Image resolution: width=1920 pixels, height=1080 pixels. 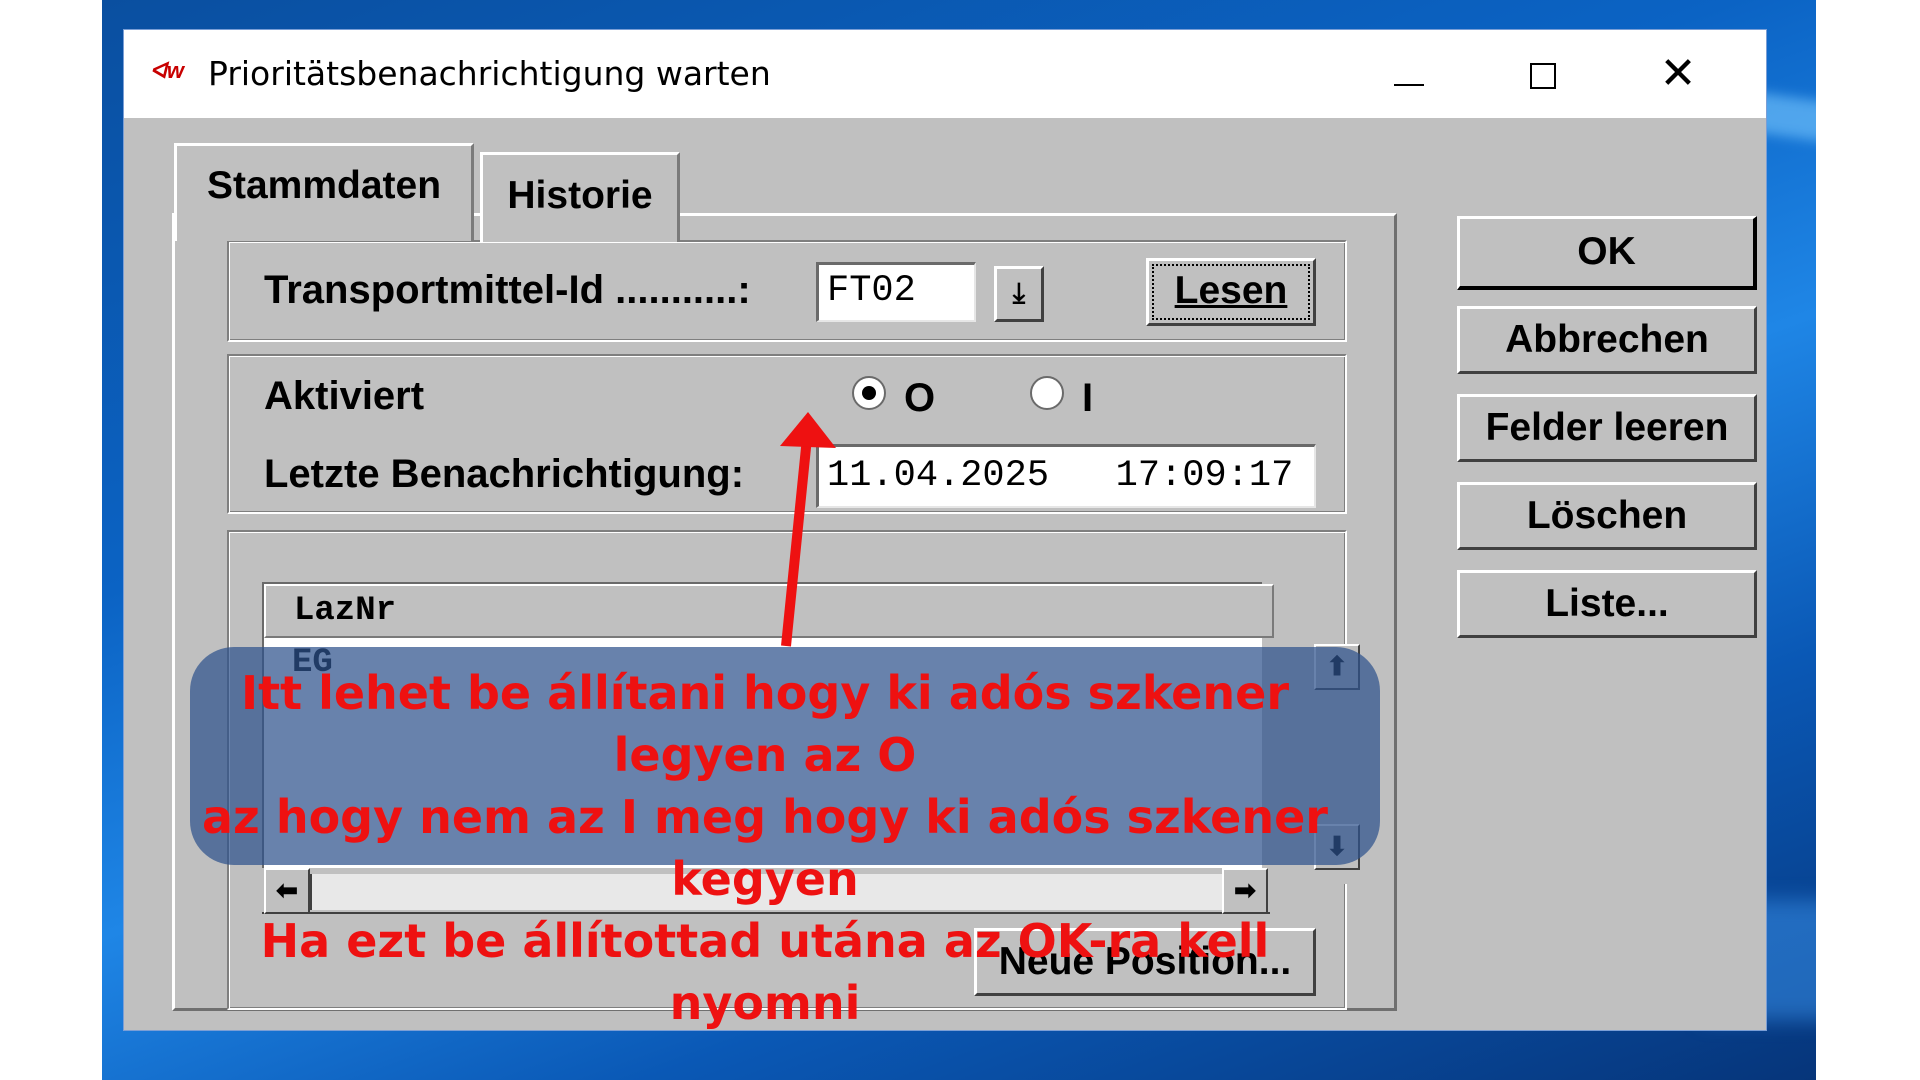 I want to click on abbrechen-button: Abbrechen, so click(x=1607, y=340).